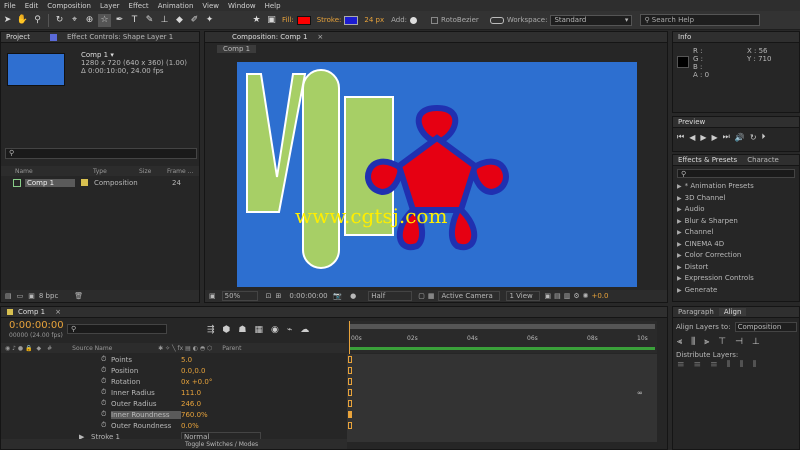 This screenshot has width=800, height=450. What do you see at coordinates (139, 6) in the screenshot?
I see `menu-effect: Effect` at bounding box center [139, 6].